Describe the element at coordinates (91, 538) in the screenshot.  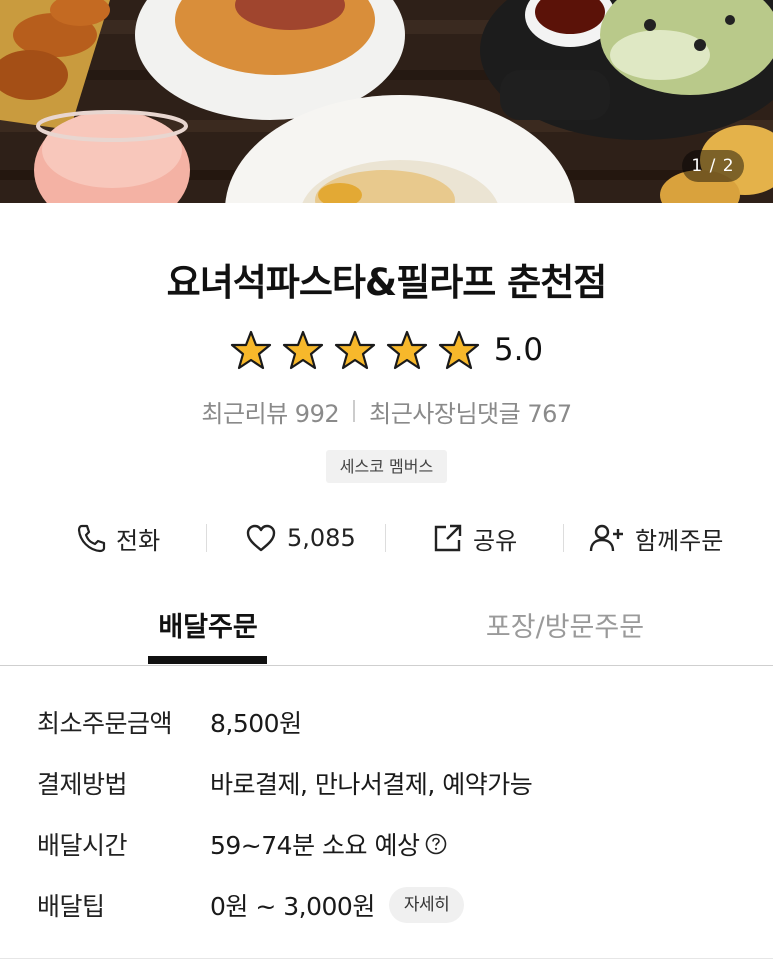
I see `phone-icon` at that location.